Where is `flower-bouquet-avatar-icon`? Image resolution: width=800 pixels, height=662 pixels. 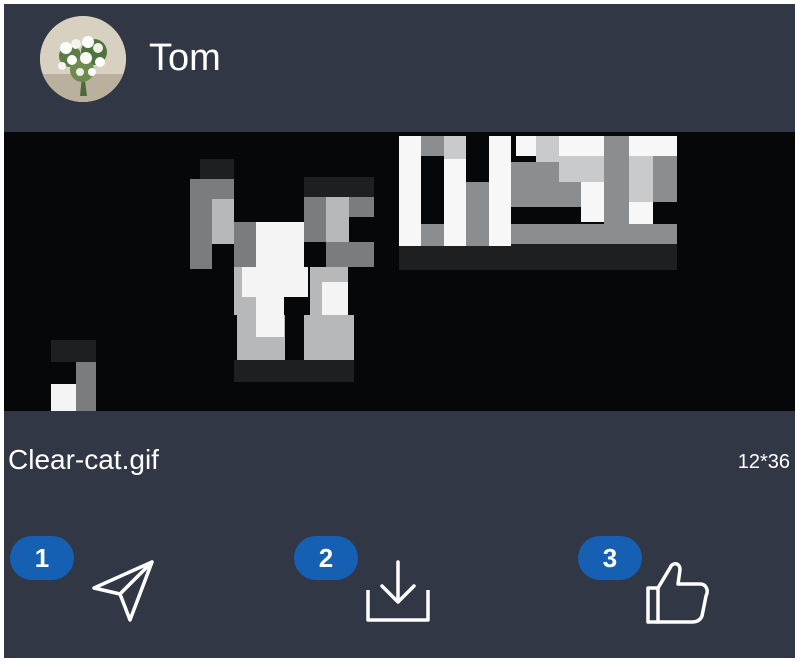
flower-bouquet-avatar-icon is located at coordinates (83, 59).